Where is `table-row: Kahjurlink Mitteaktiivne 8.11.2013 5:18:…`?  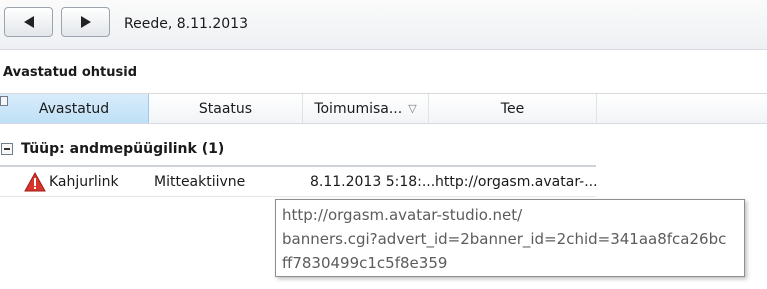 table-row: Kahjurlink Mitteaktiivne 8.11.2013 5:18:… is located at coordinates (299, 183).